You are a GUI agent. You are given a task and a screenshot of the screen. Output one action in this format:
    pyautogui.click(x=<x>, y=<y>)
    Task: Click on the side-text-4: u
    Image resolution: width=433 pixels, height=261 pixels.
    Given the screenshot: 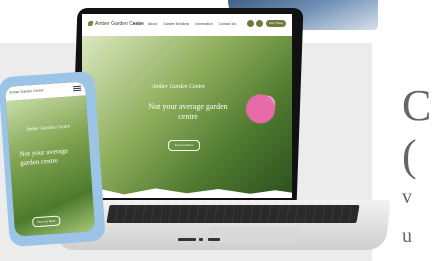 What is the action you would take?
    pyautogui.click(x=407, y=236)
    